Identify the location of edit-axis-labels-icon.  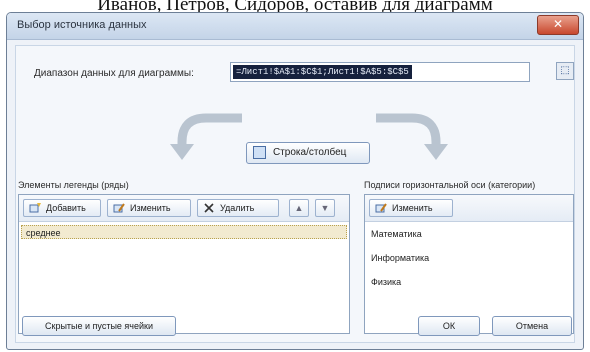
(381, 208).